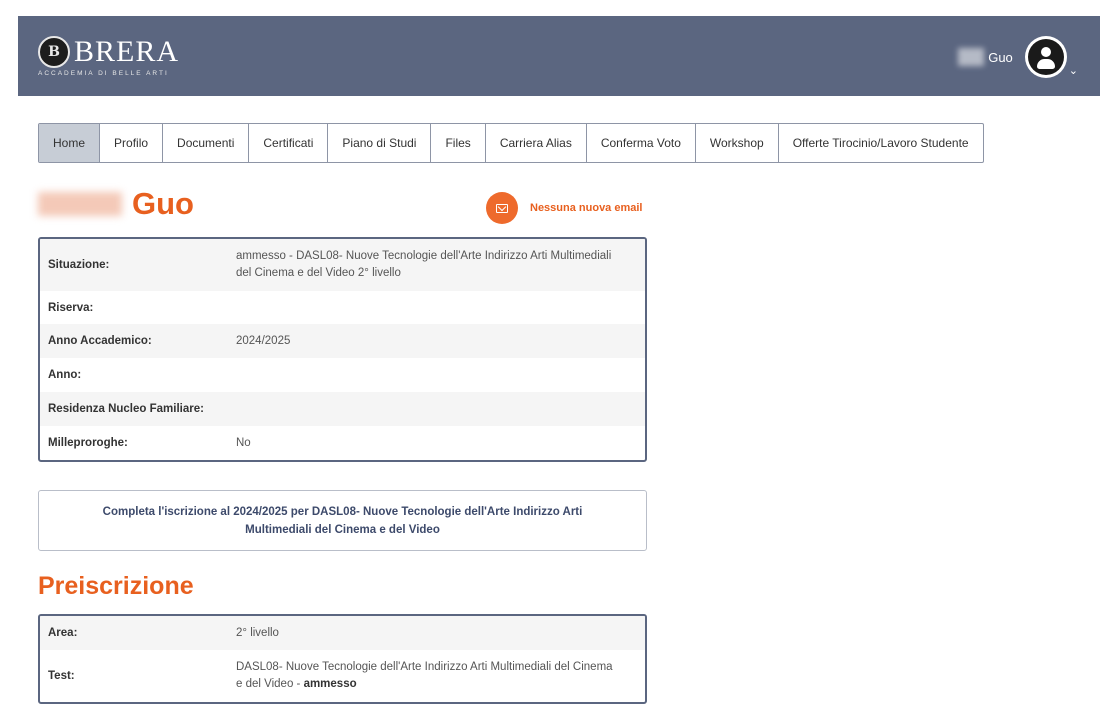 The image size is (1113, 712). I want to click on tab-home: Home, so click(70, 143).